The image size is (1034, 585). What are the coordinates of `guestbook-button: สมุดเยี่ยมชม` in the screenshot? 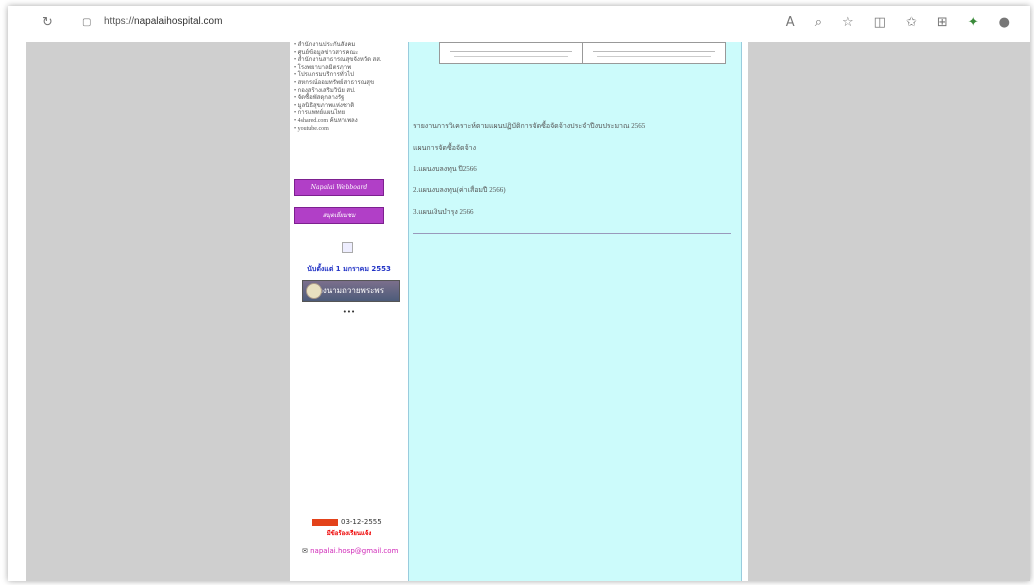 It's located at (339, 215).